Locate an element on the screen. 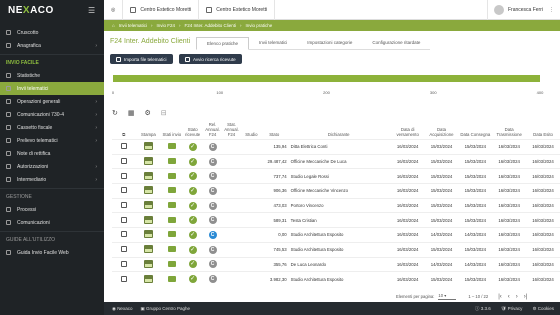 The image size is (560, 315). sidebar-item-prelievo-telematici: Prelievo telematici › is located at coordinates (52, 140).